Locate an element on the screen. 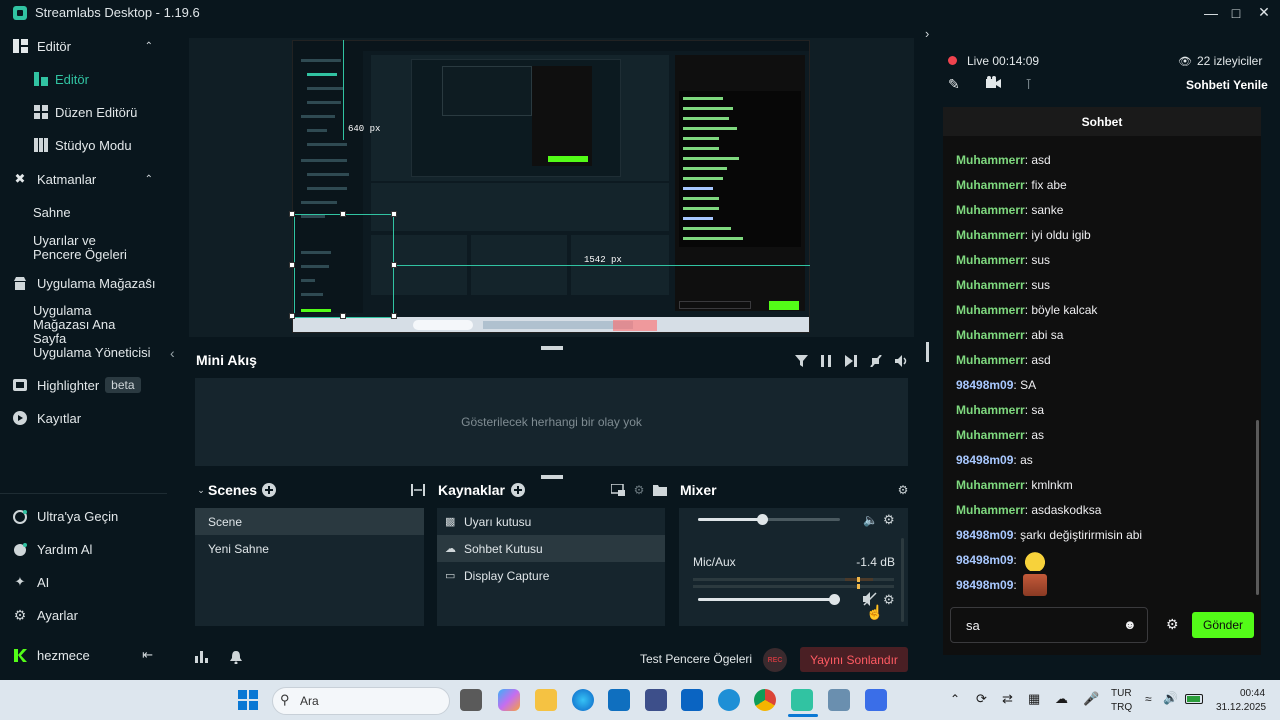 Image resolution: width=1280 pixels, height=720 pixels. folder-icon is located at coordinates (660, 490).